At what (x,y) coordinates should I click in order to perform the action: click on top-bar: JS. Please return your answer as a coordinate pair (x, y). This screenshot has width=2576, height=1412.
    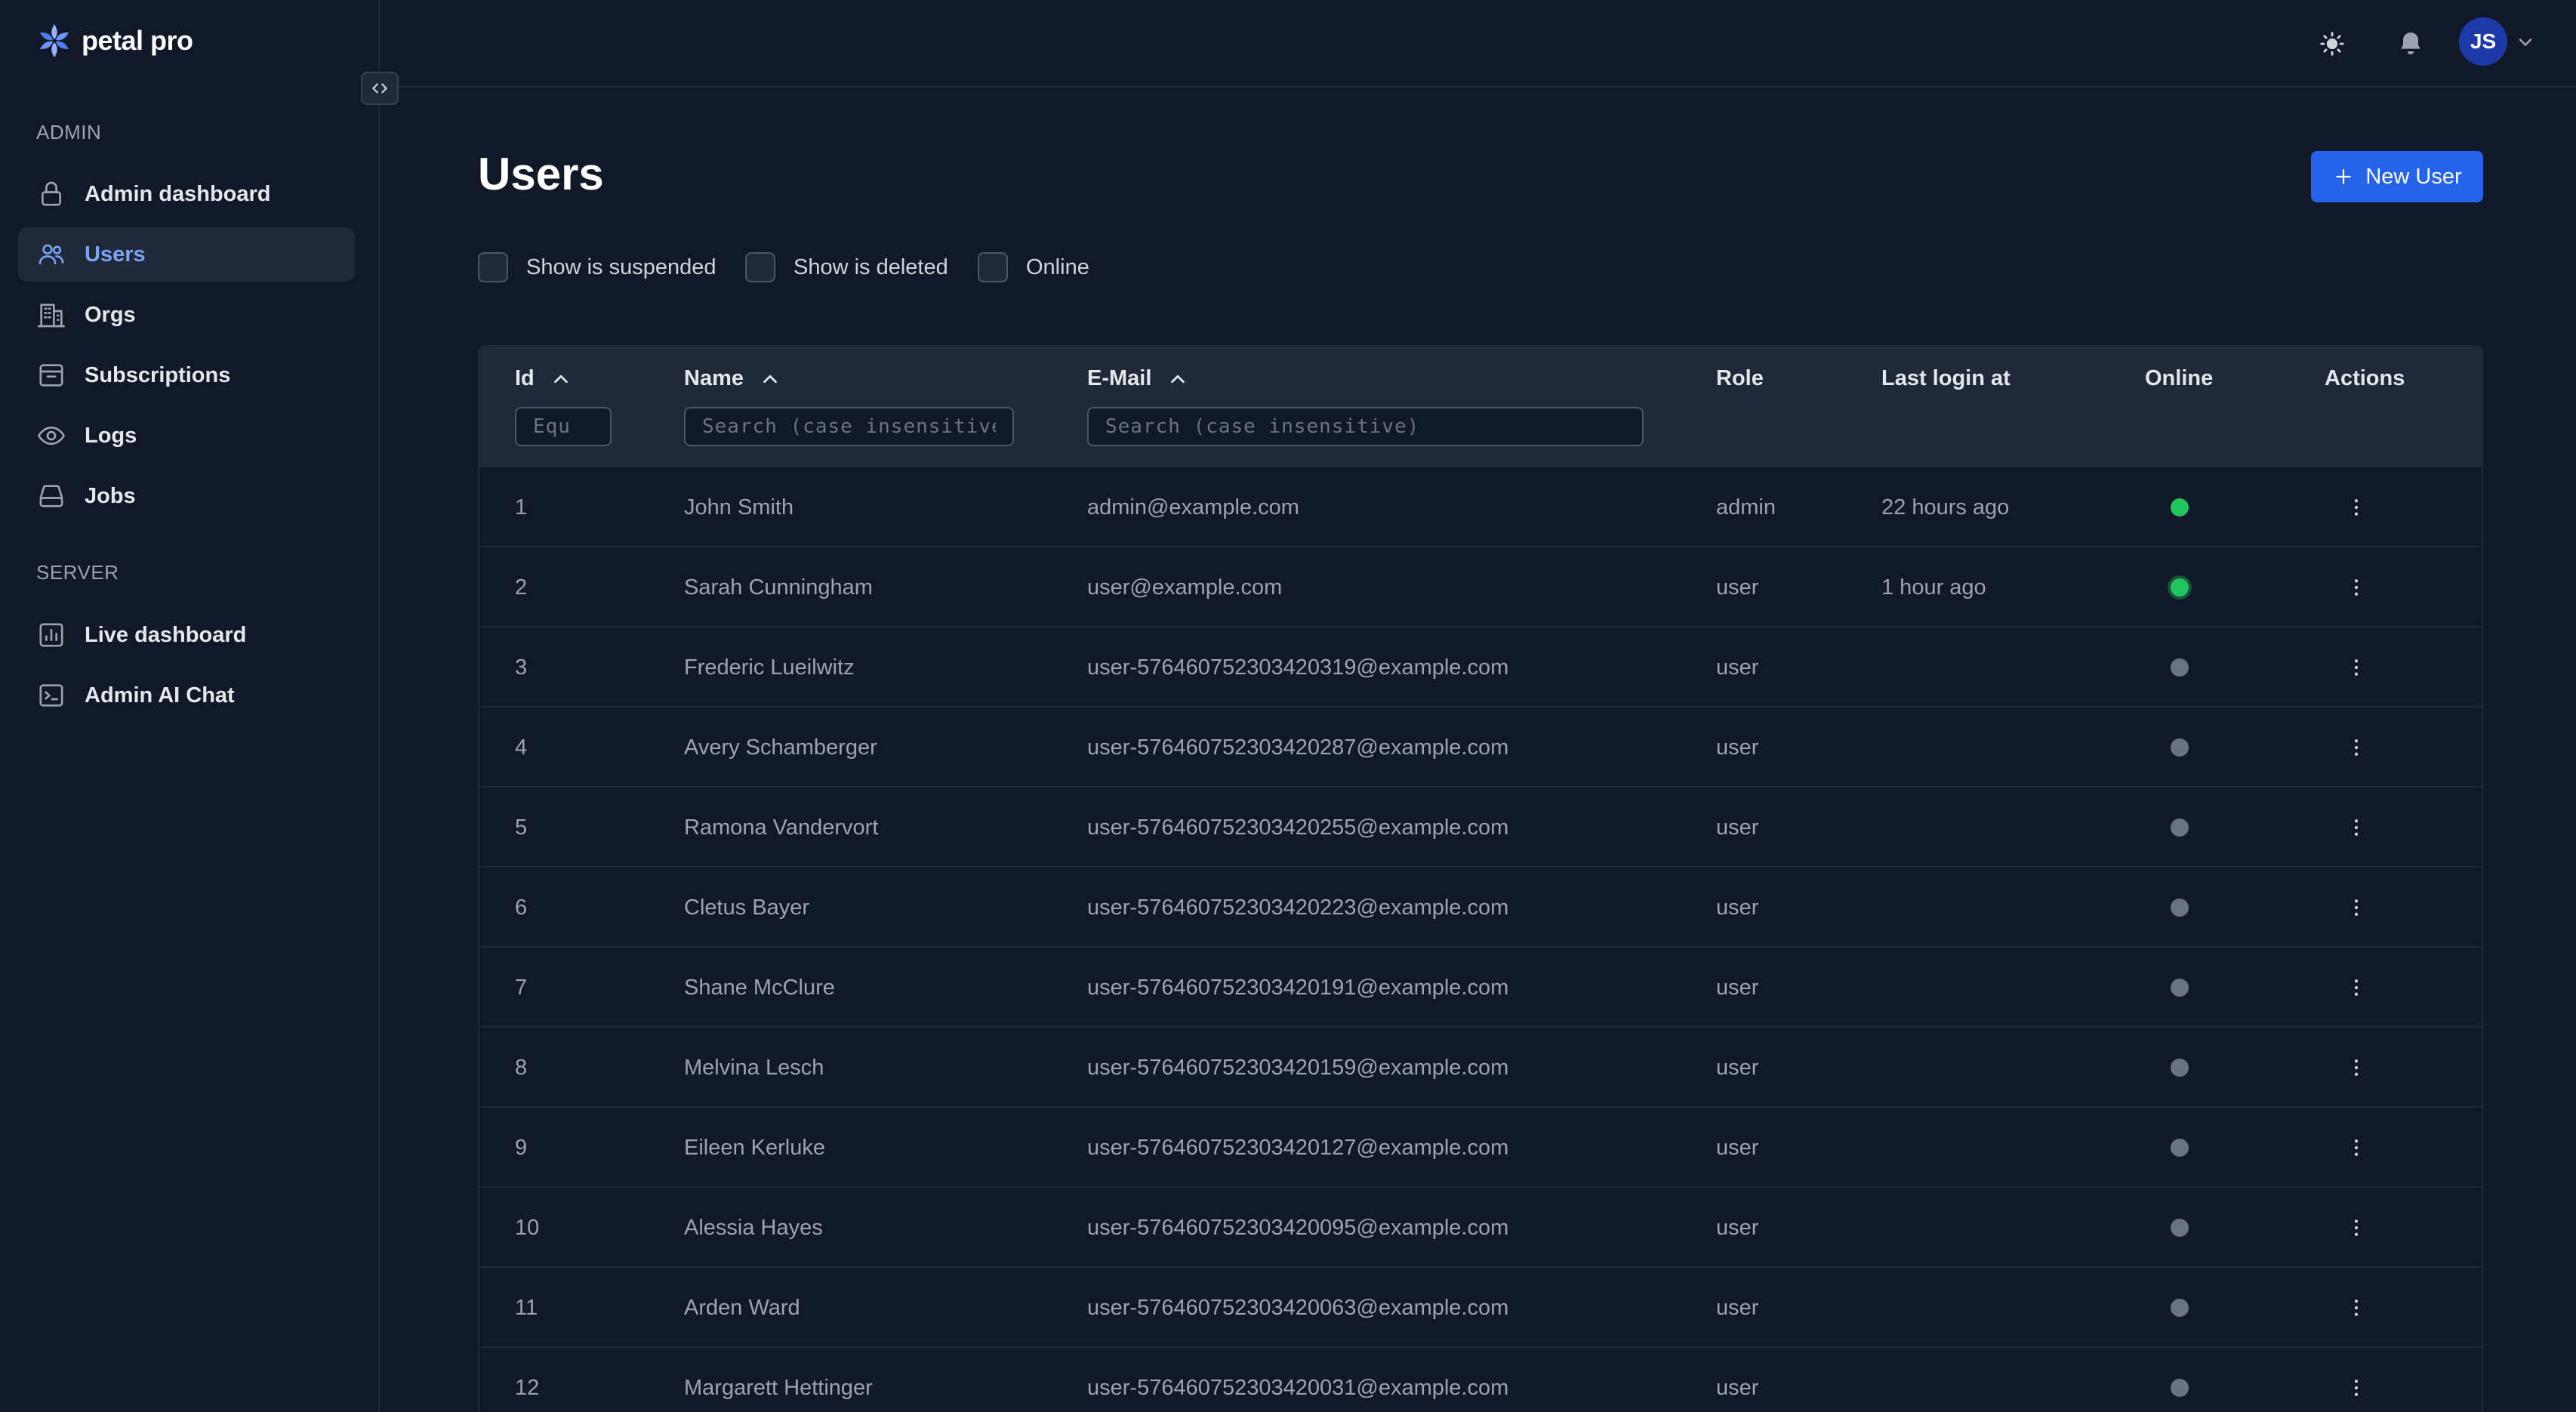
    Looking at the image, I should click on (1478, 44).